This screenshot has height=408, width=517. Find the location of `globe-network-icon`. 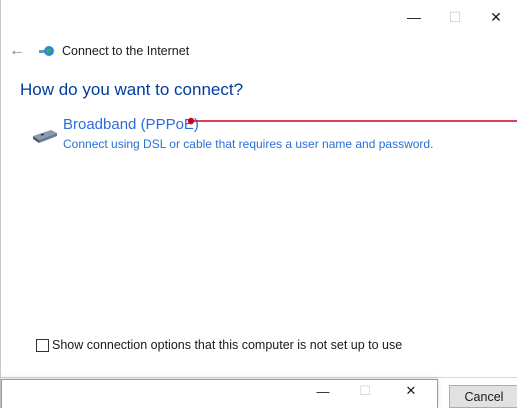

globe-network-icon is located at coordinates (46, 51).